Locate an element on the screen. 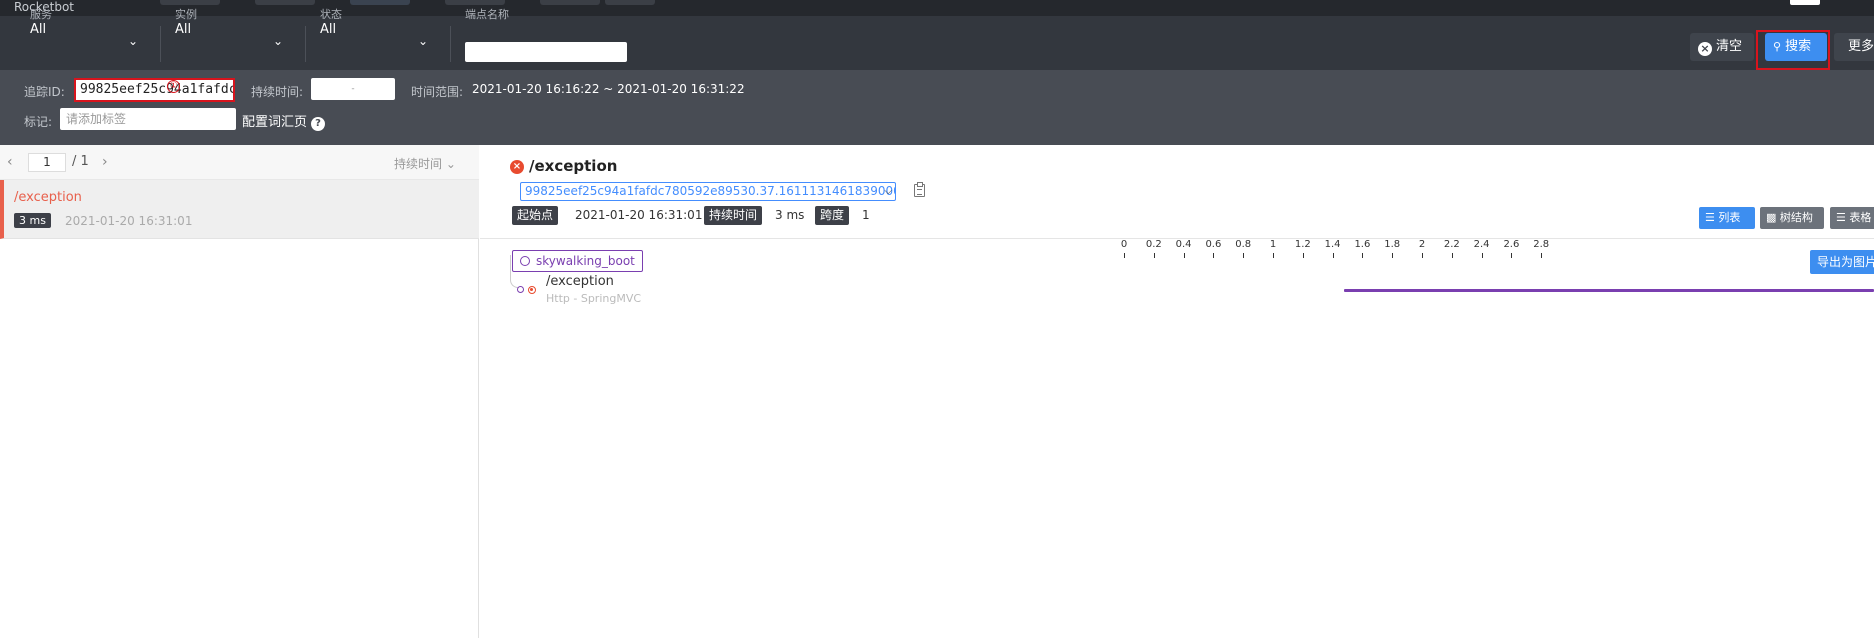  more-label: 更多 is located at coordinates (1861, 46).